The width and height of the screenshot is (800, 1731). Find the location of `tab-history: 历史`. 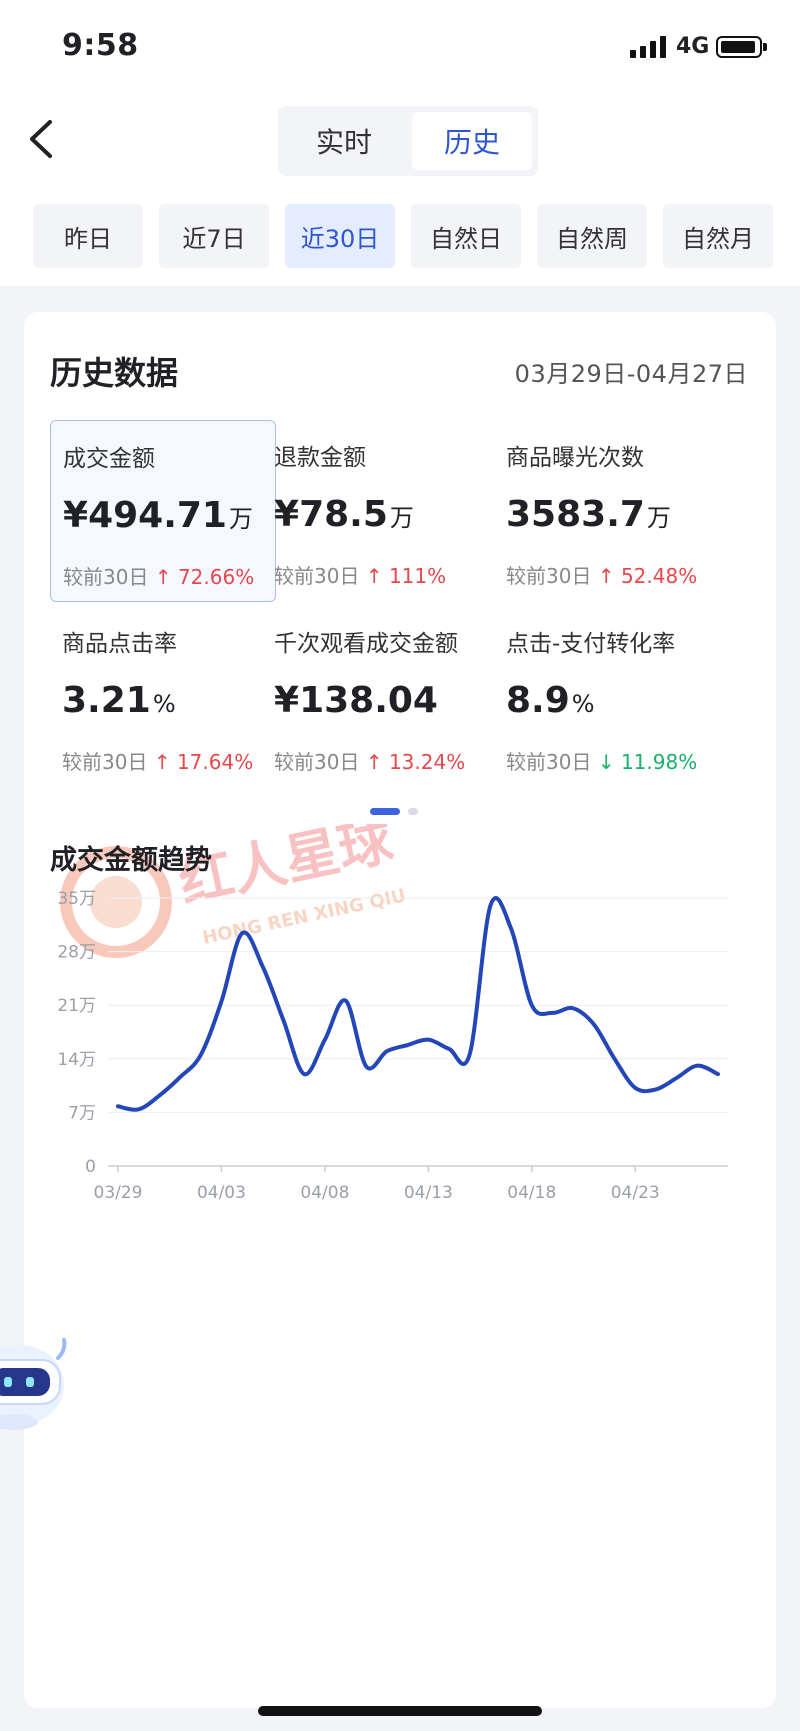

tab-history: 历史 is located at coordinates (472, 141).